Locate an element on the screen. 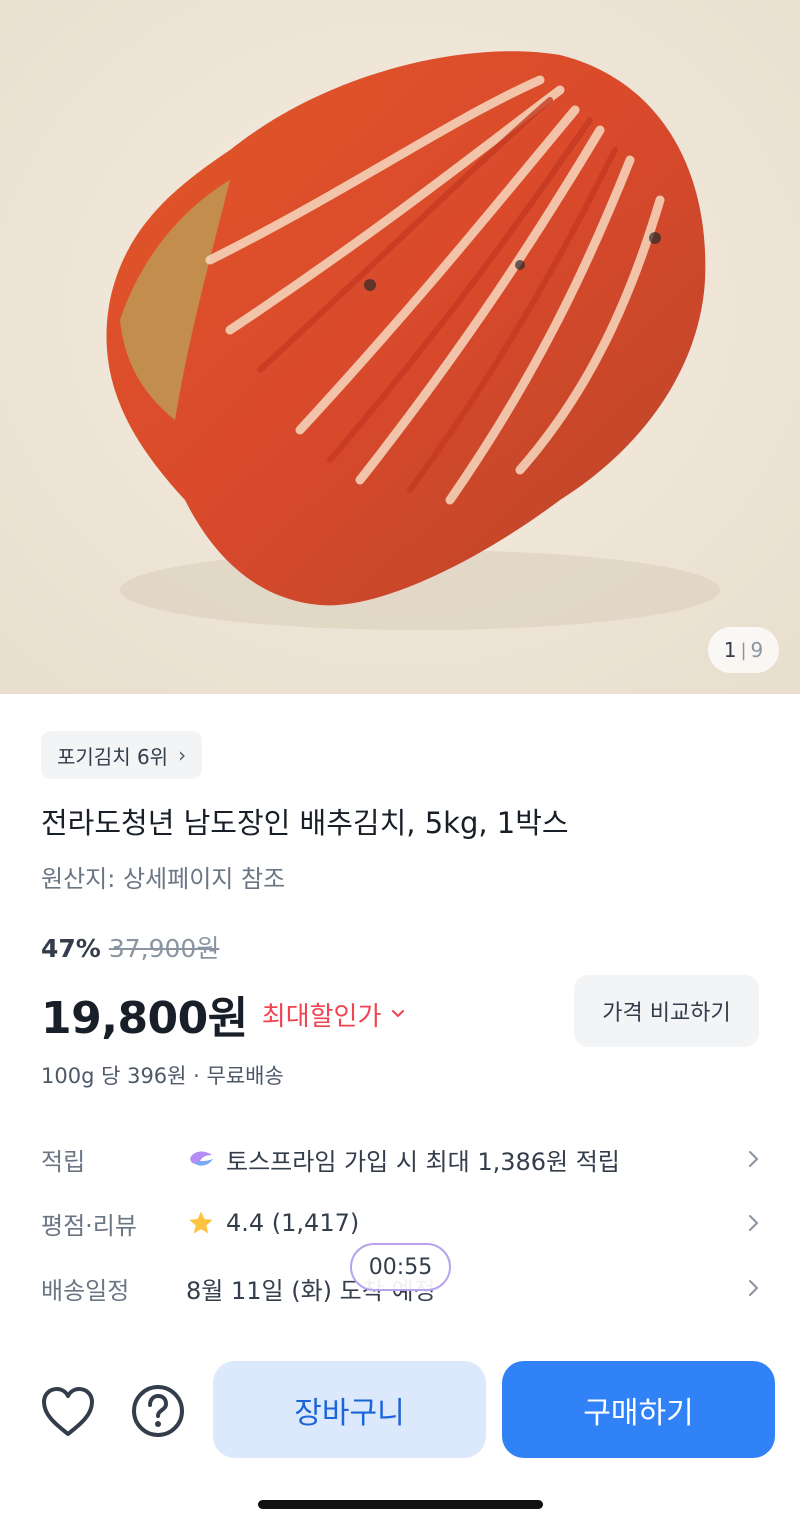  image-counter-total: 9 is located at coordinates (757, 650).